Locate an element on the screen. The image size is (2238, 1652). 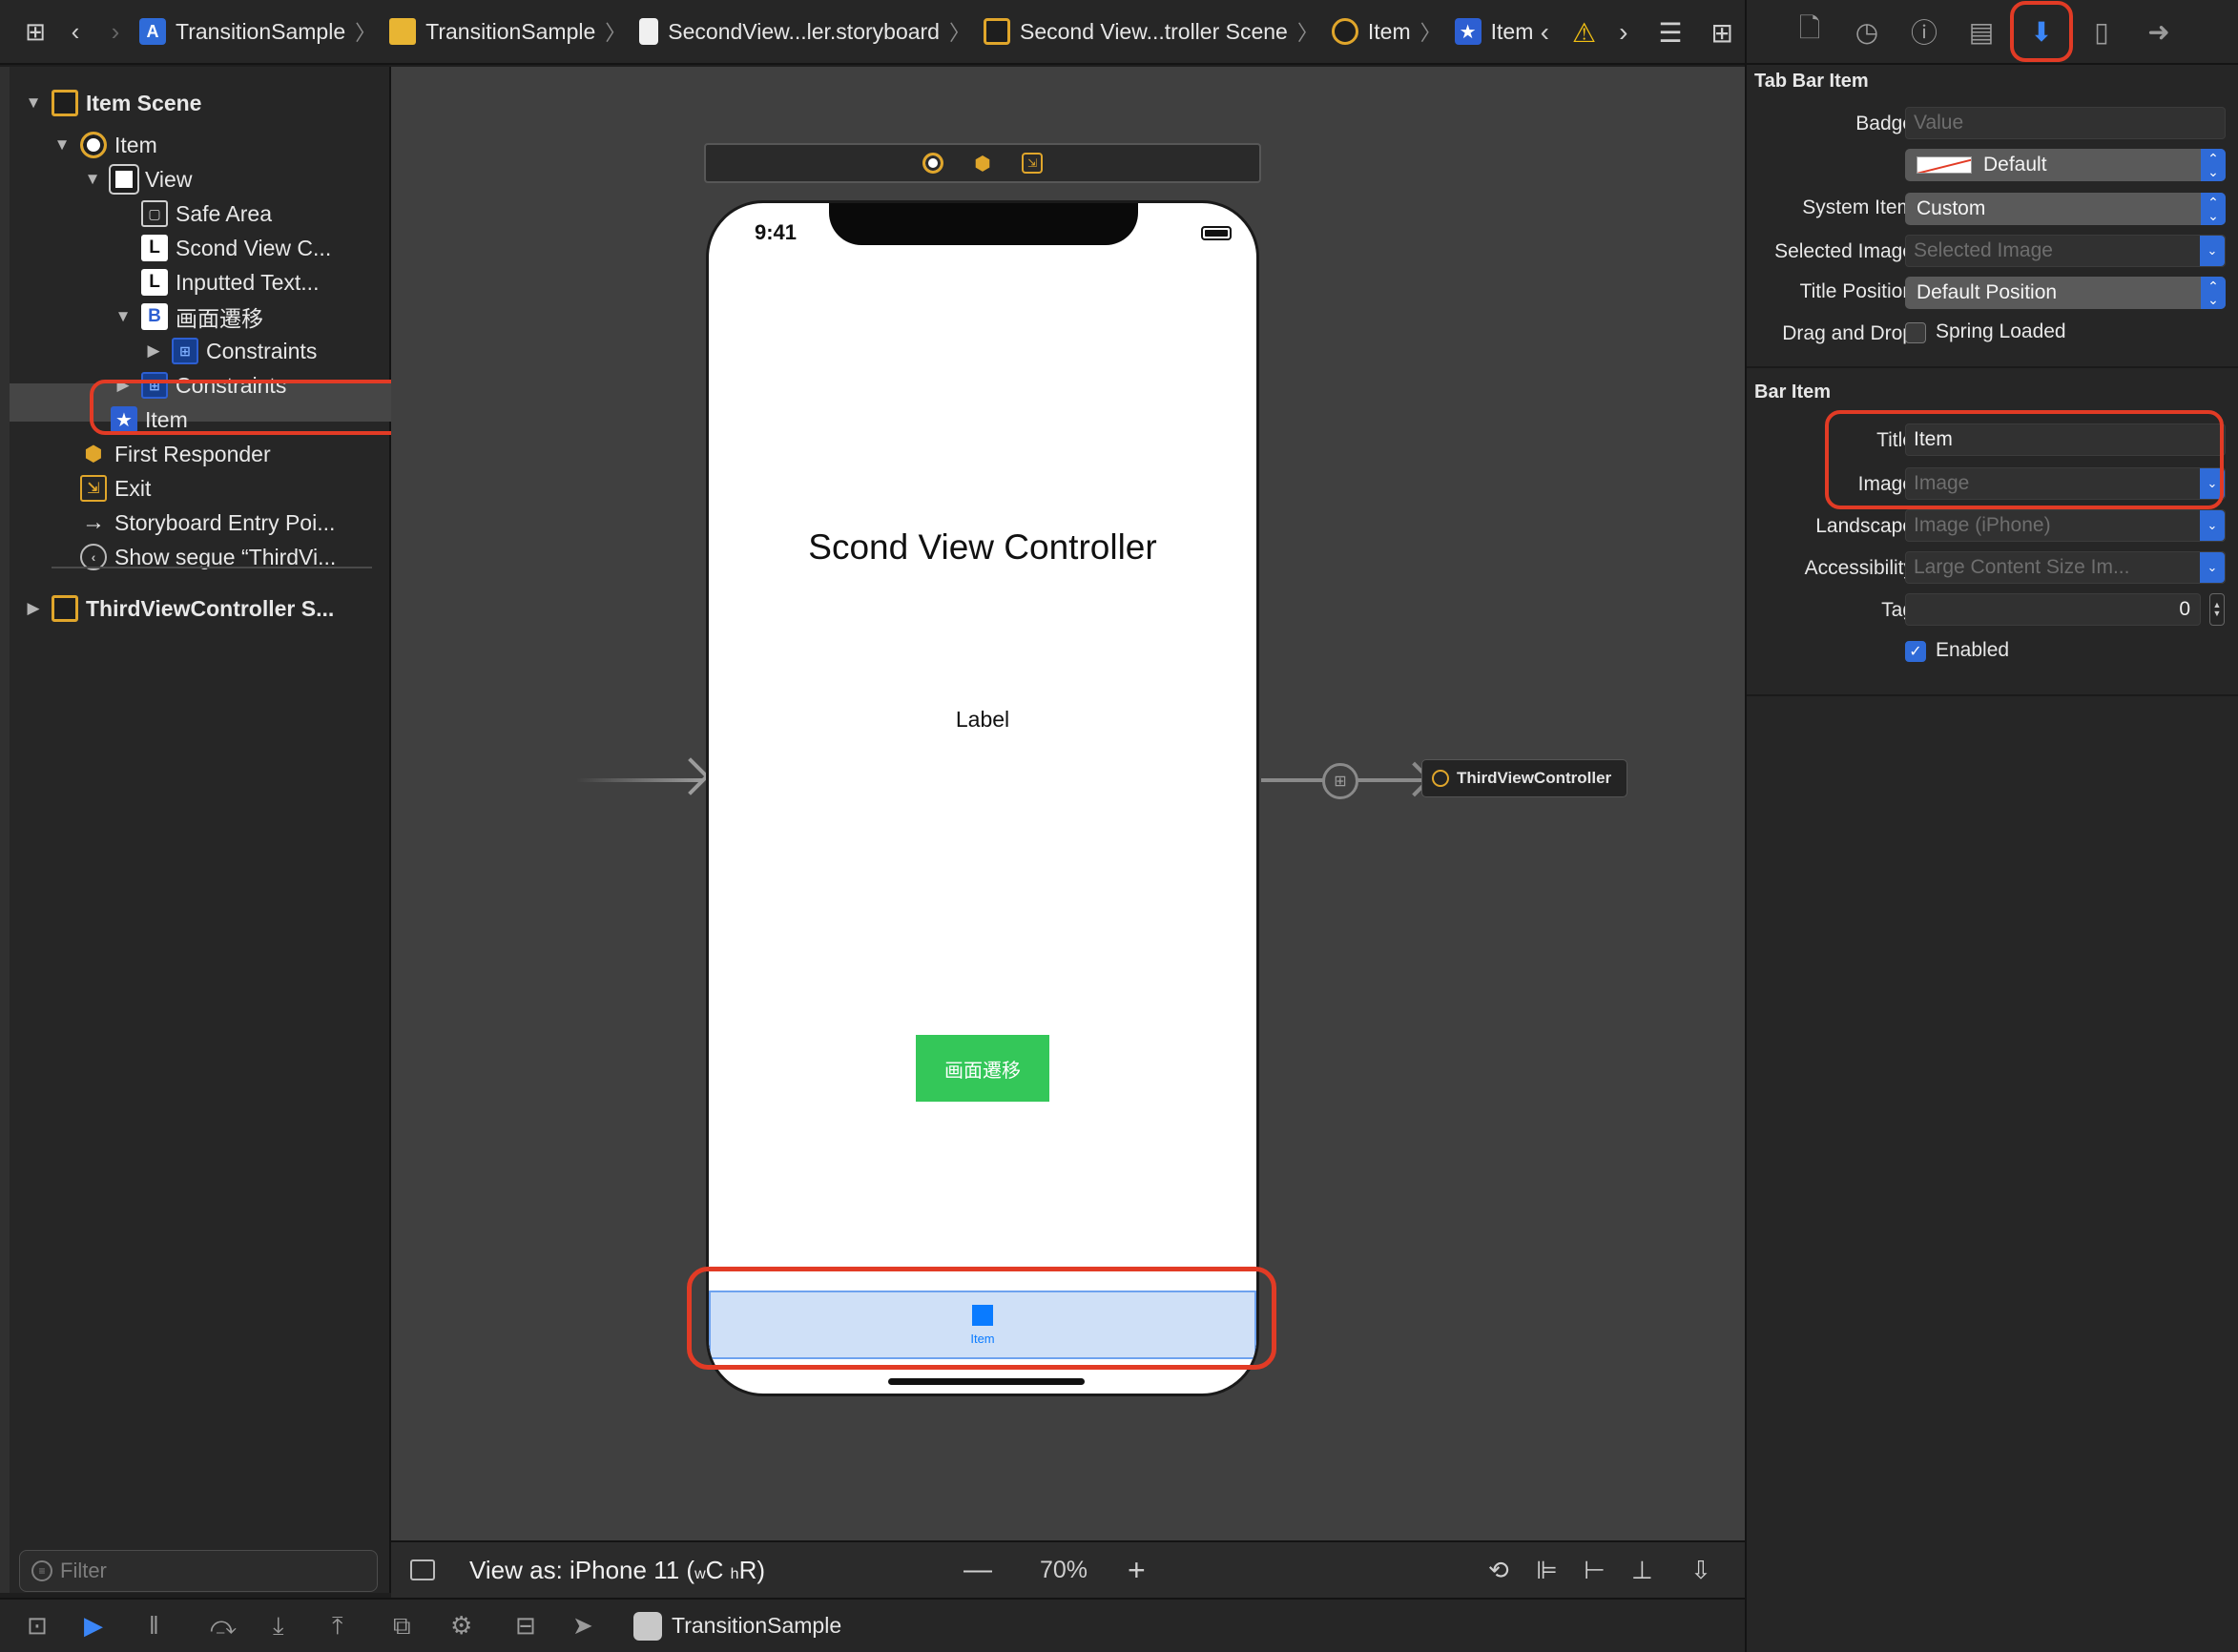
editor-options-icon: ☰ is located at coordinates (1670, 33).